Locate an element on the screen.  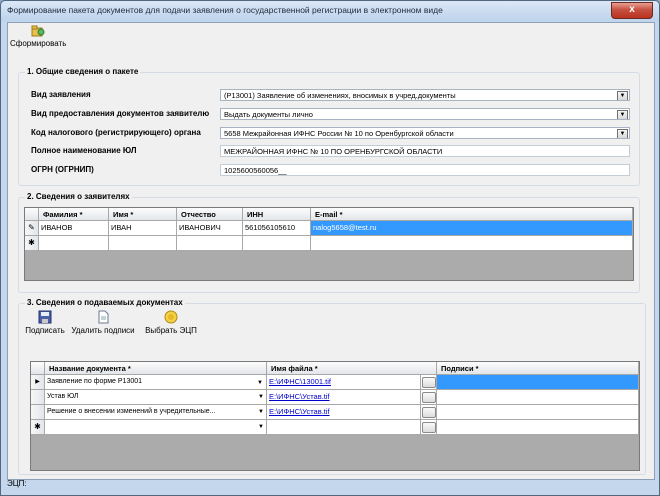
delete-signatures-button: Удалить подписи is located at coordinates (103, 322).